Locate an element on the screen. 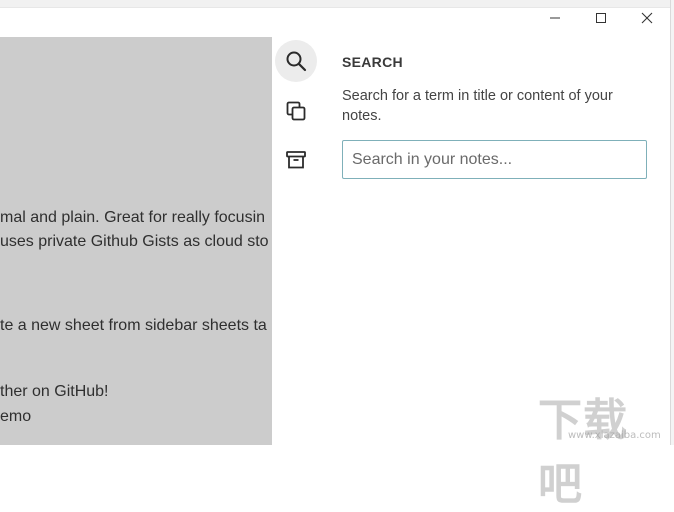  close-icon is located at coordinates (647, 18).